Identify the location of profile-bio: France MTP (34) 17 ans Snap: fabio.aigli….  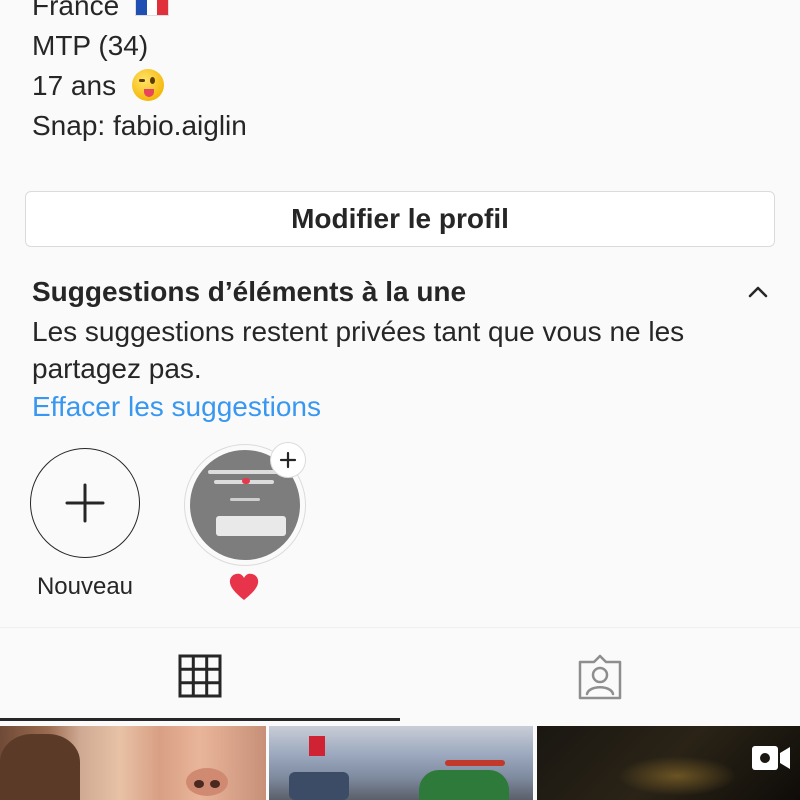
(139, 73).